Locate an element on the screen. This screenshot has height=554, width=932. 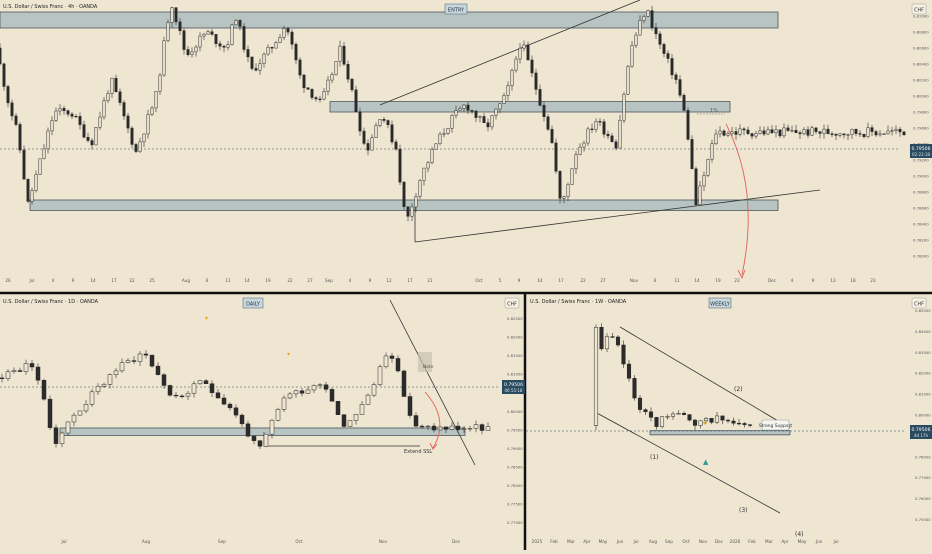
y-tick-label: 0.80800 is located at coordinates (921, 32).